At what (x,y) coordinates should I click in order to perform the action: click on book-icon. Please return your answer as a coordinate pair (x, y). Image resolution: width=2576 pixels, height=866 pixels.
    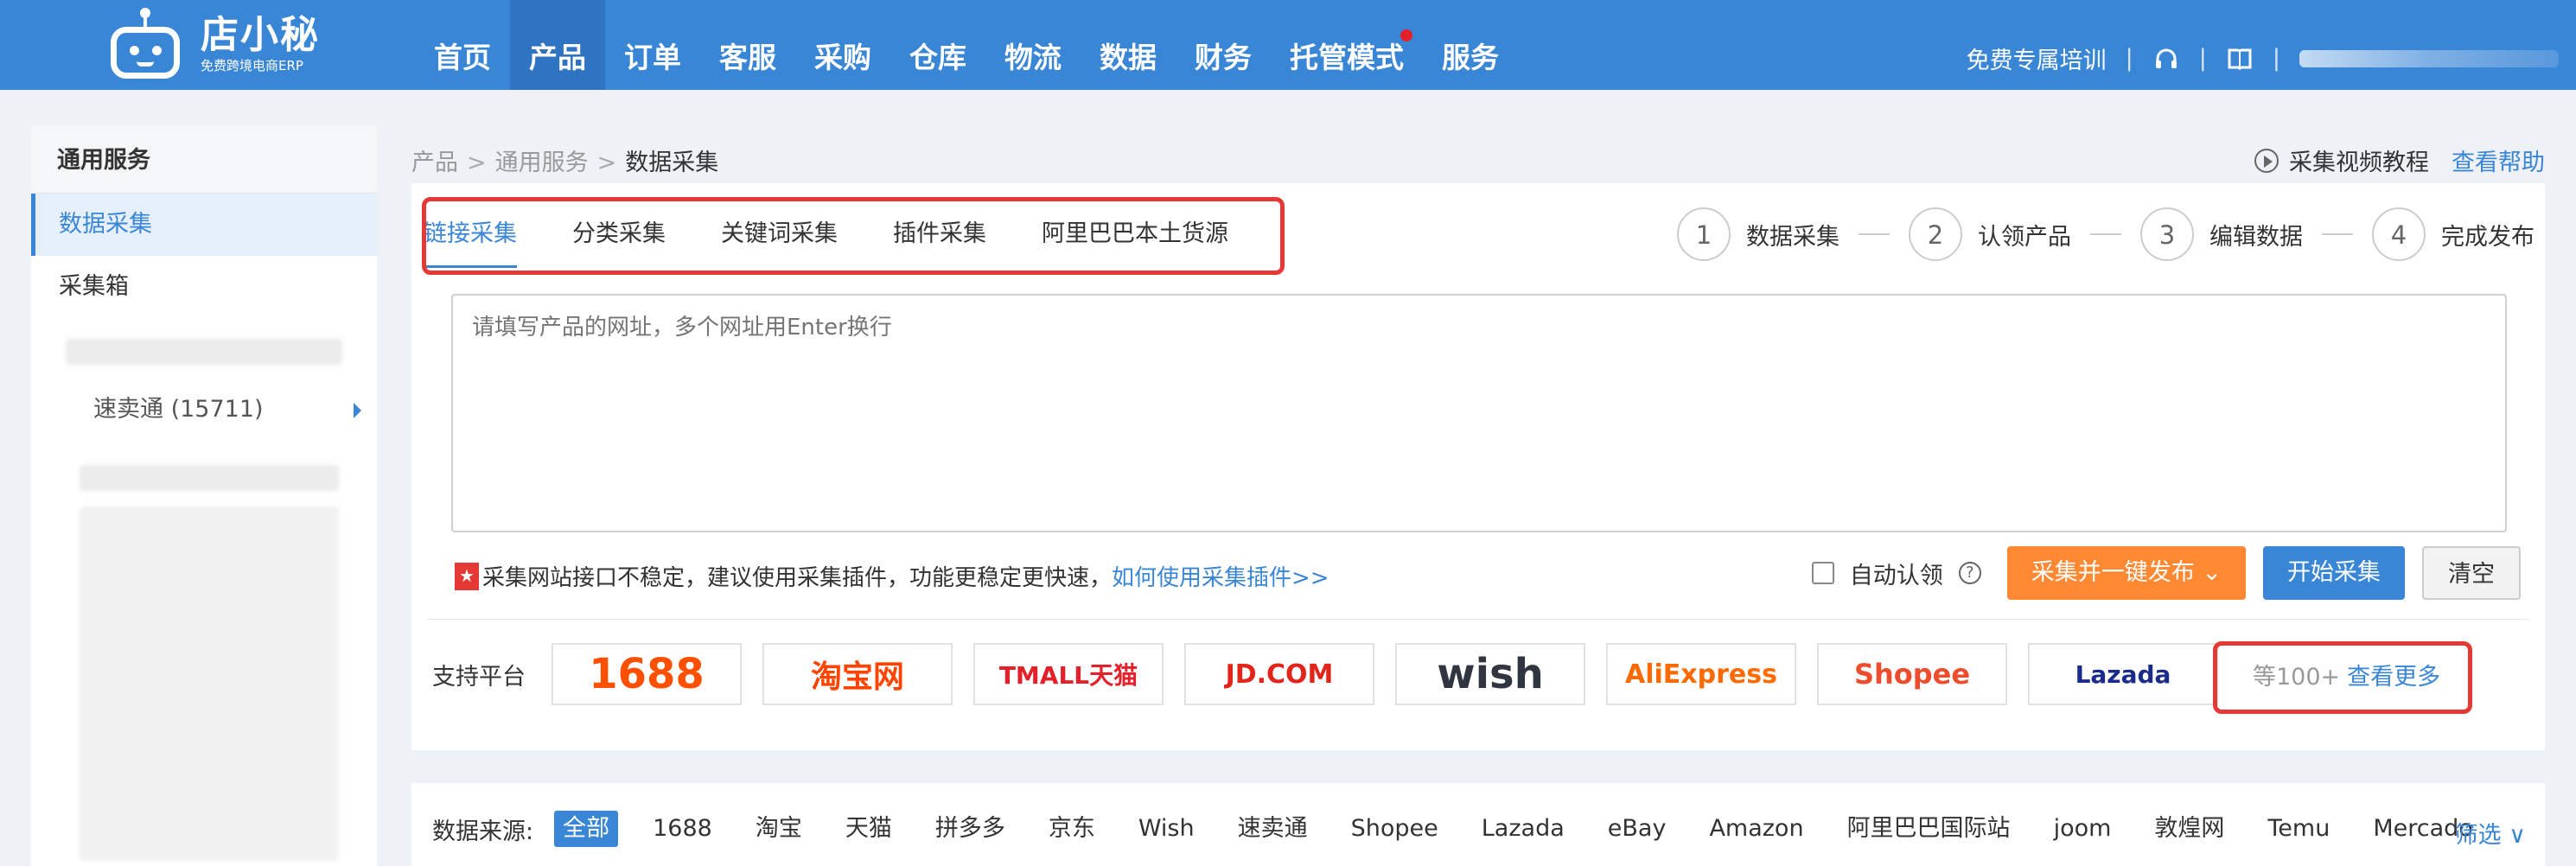
    Looking at the image, I should click on (2240, 59).